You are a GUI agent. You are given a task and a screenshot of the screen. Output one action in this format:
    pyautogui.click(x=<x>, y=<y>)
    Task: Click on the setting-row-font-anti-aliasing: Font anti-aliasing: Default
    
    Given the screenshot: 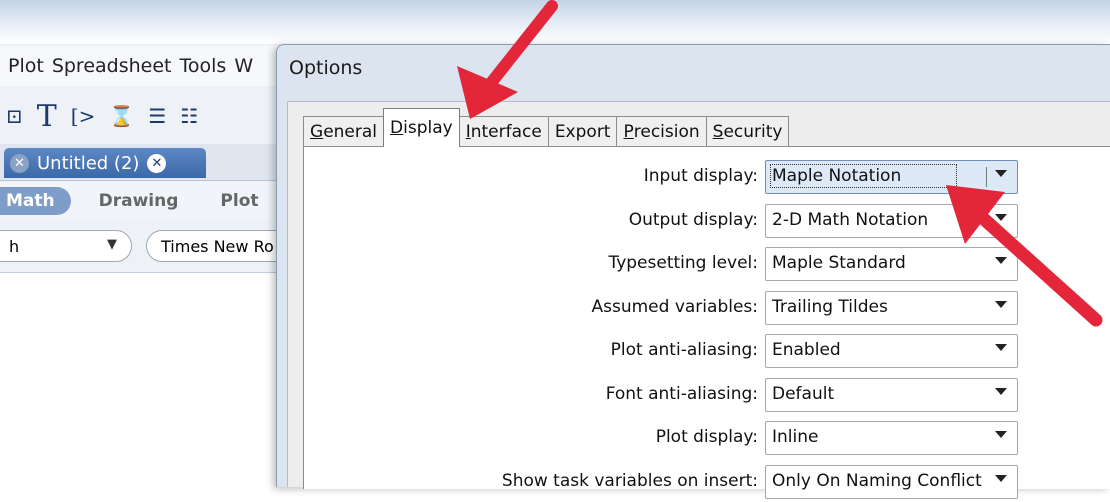 What is the action you would take?
    pyautogui.click(x=707, y=396)
    